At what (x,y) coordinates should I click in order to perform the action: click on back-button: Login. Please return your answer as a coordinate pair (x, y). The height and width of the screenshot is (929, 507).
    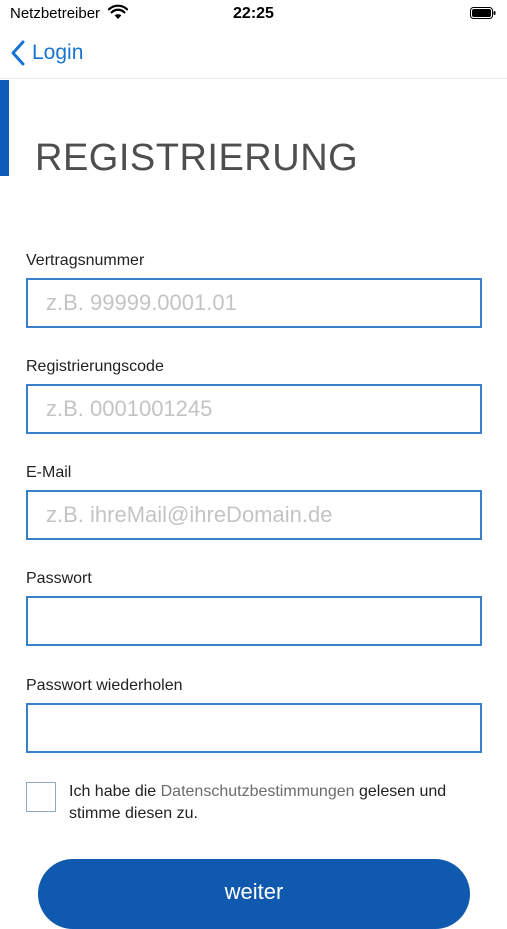
    Looking at the image, I should click on (46, 53).